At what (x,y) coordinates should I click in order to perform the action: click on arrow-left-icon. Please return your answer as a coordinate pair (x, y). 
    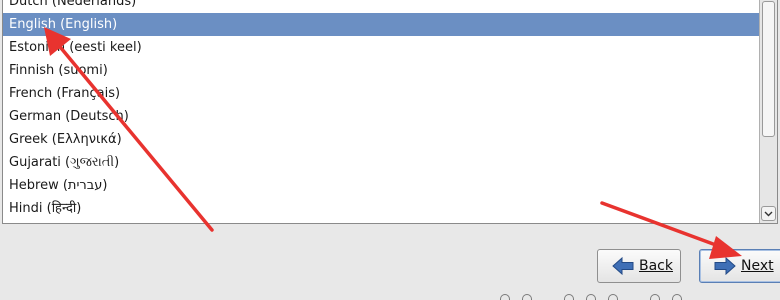
    Looking at the image, I should click on (623, 266).